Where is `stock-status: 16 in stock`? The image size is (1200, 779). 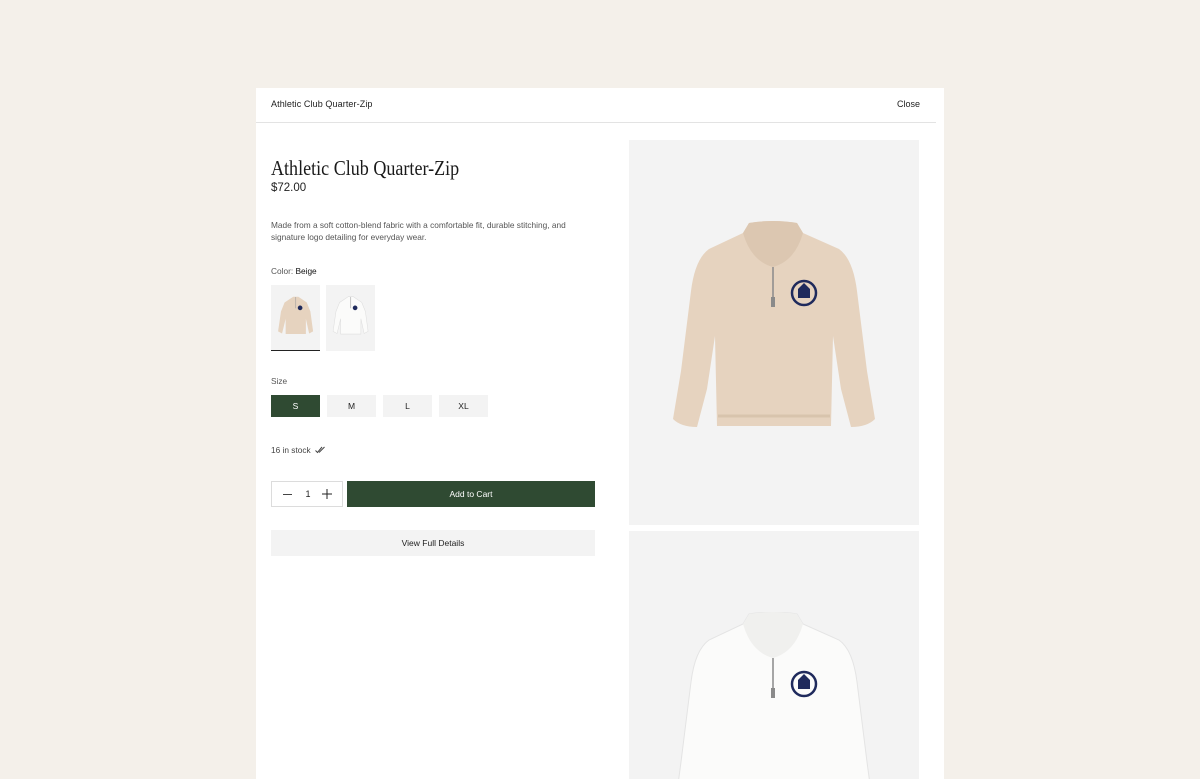 stock-status: 16 in stock is located at coordinates (298, 450).